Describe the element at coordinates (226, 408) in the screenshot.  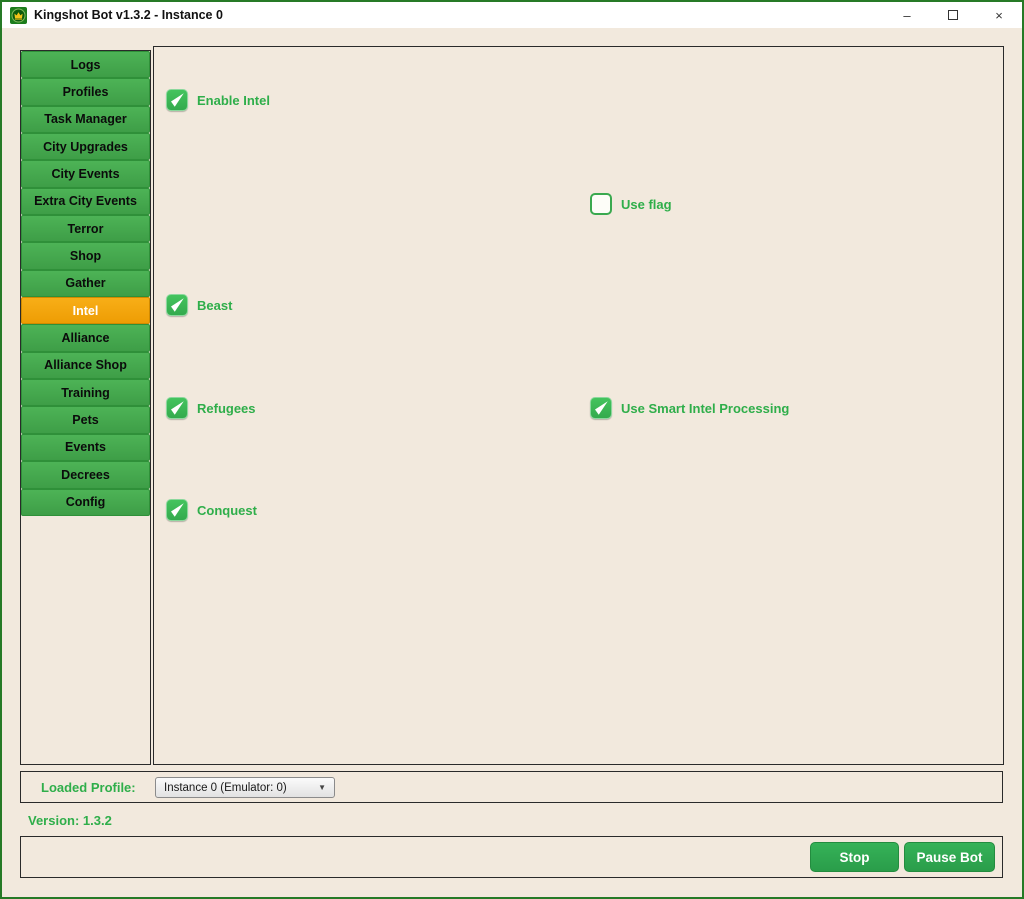
I see `refugees-label: Refugees` at that location.